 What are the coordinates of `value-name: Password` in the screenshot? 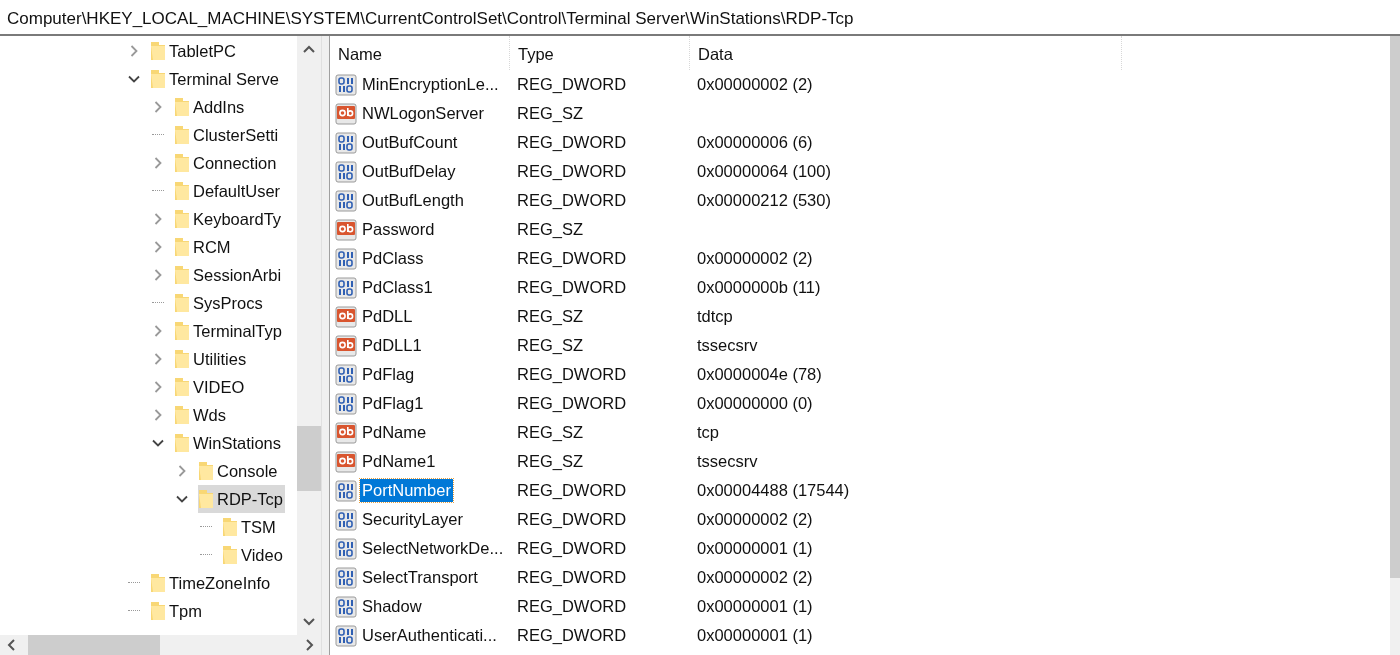 It's located at (398, 229).